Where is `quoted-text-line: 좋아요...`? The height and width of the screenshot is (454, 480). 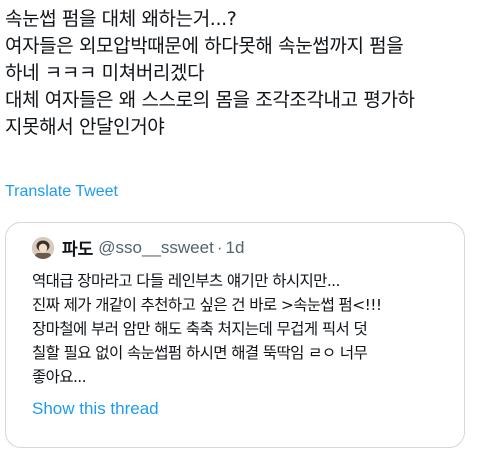
quoted-text-line: 좋아요... is located at coordinates (59, 377).